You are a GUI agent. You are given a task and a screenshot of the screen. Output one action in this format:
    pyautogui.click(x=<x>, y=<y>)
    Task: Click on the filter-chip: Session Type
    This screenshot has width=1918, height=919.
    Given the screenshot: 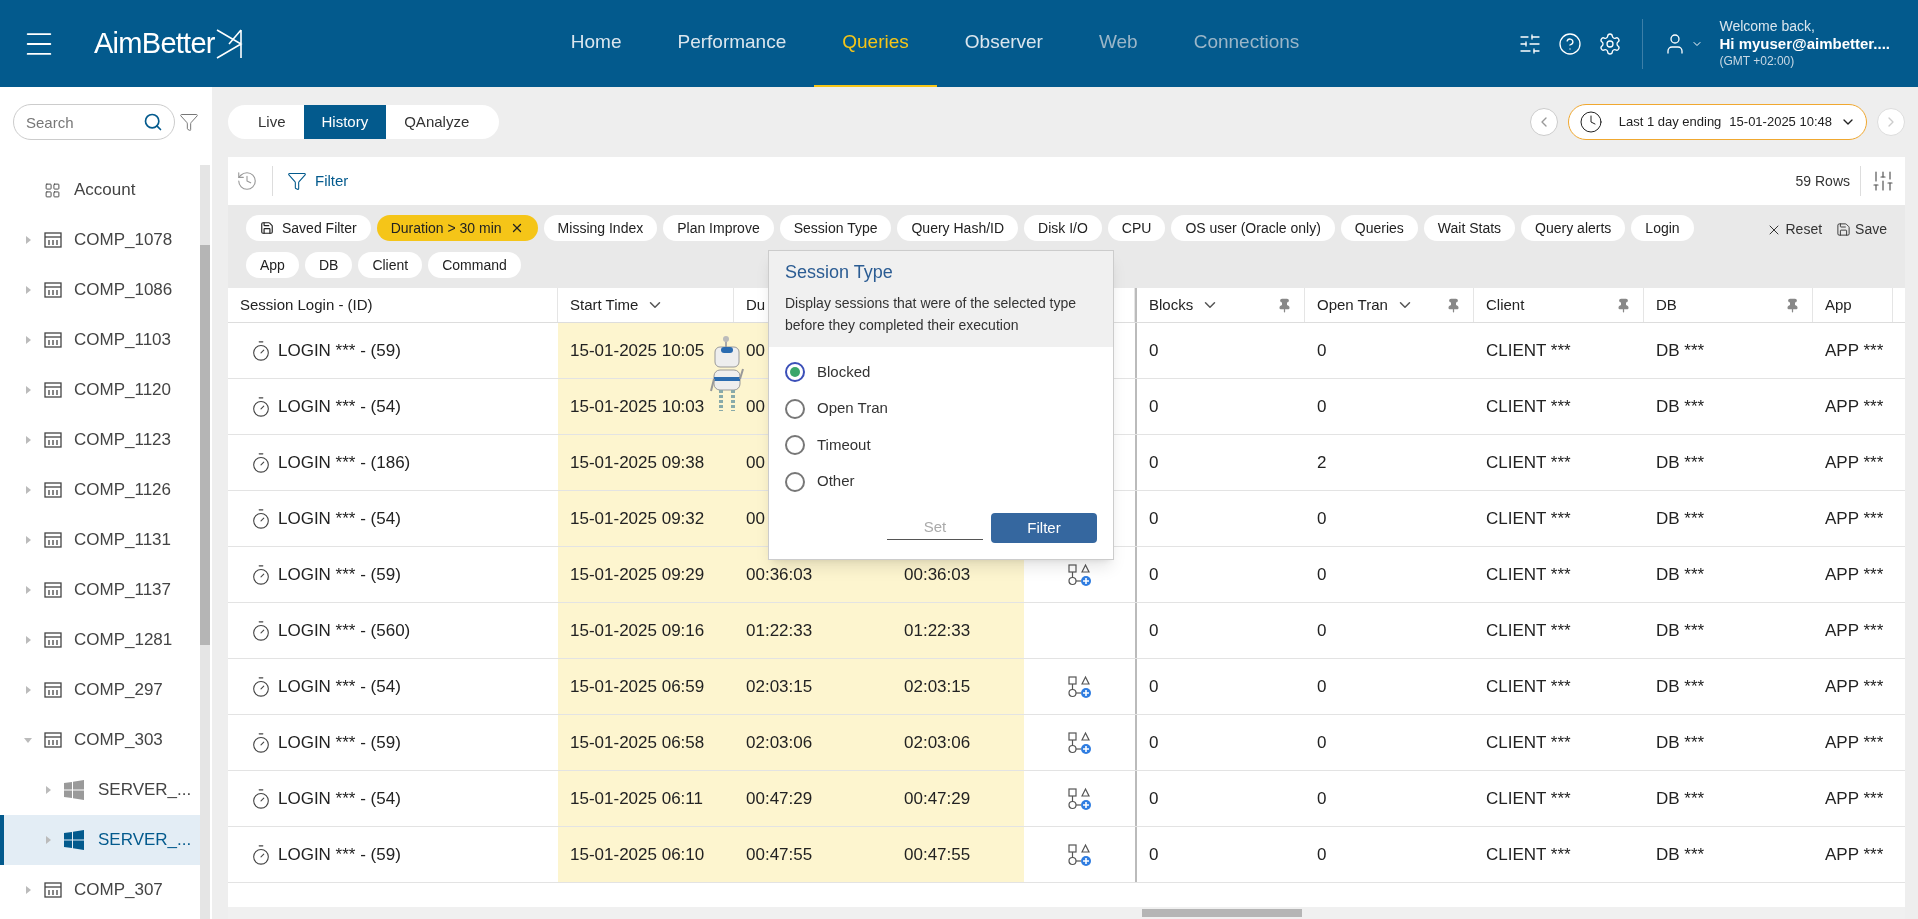 What is the action you would take?
    pyautogui.click(x=835, y=228)
    